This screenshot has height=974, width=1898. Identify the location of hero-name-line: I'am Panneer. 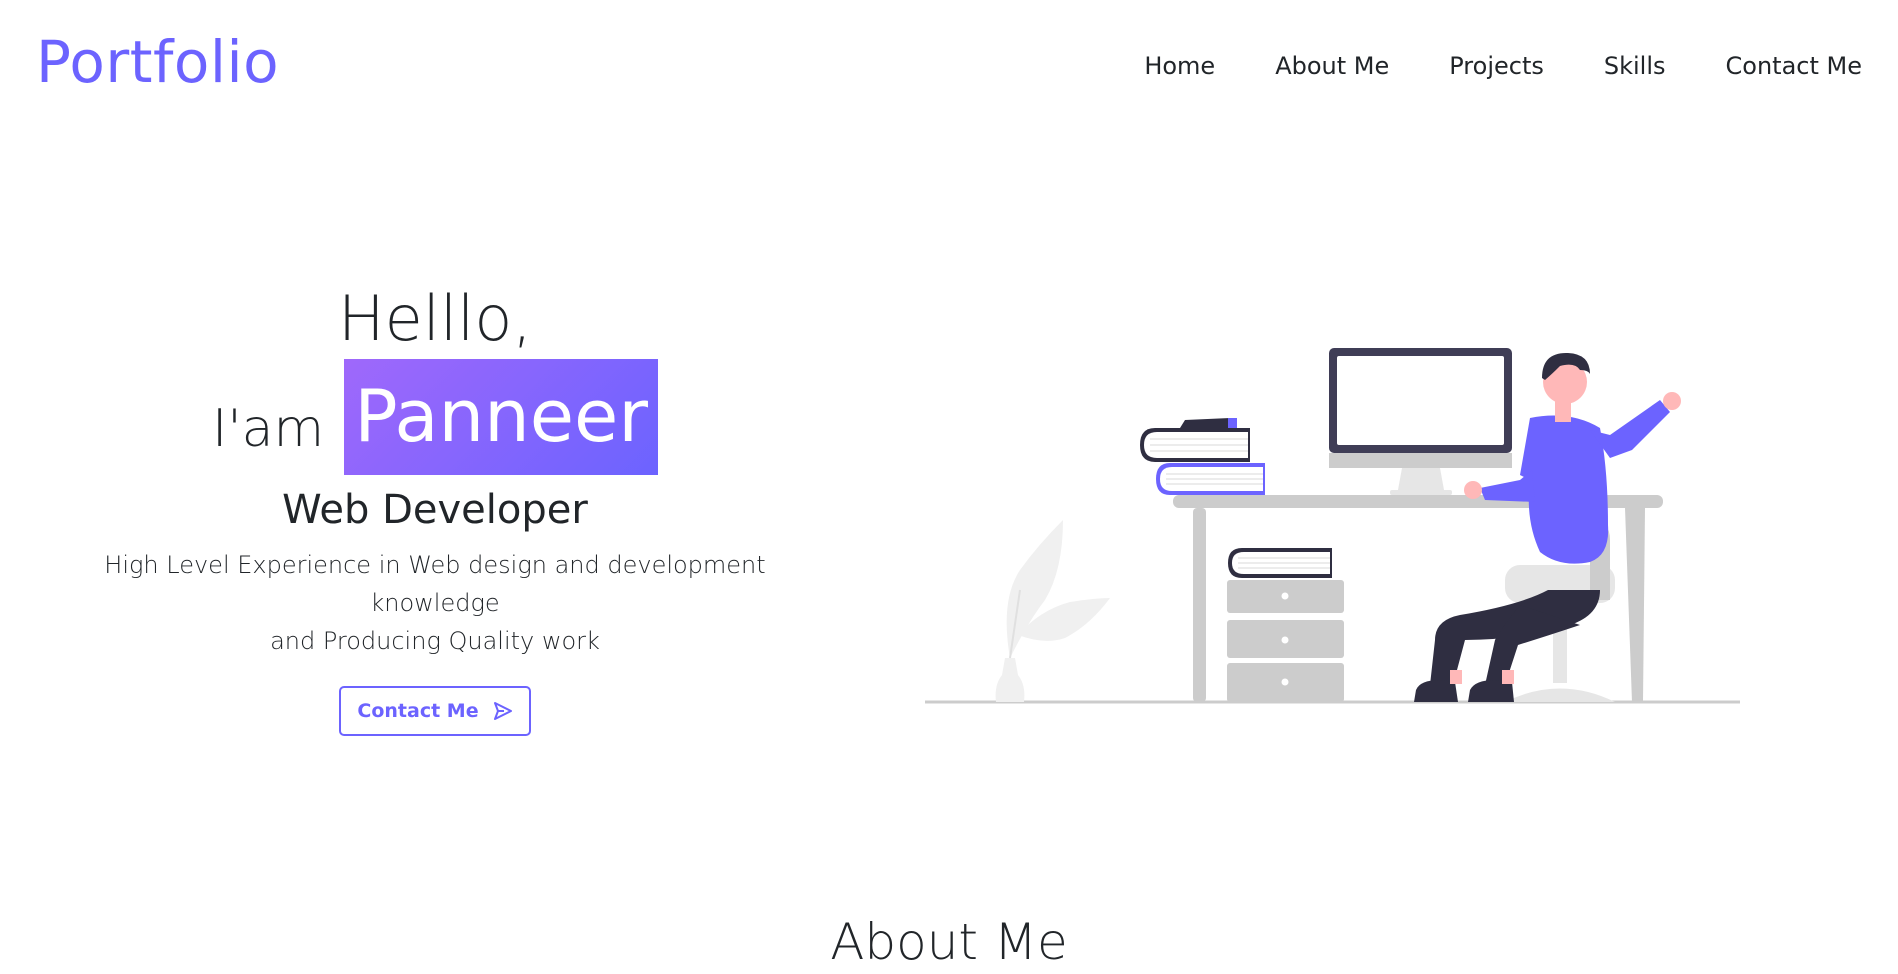
(435, 417).